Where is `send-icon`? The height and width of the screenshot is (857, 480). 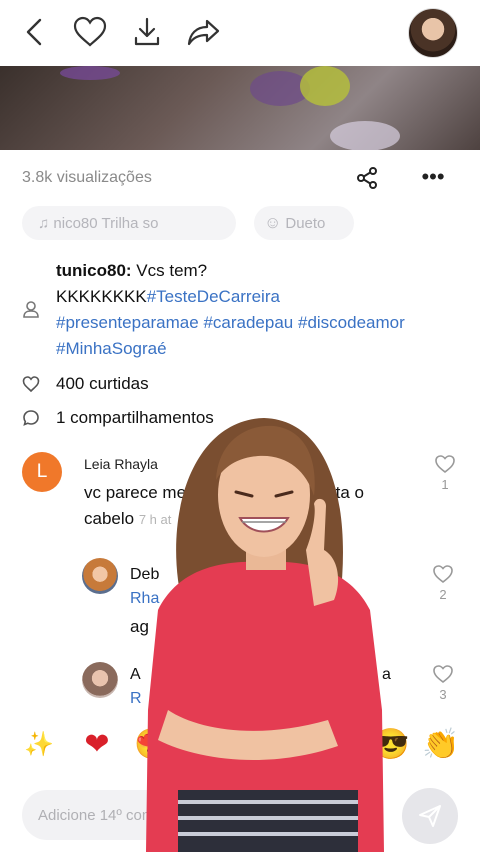
send-icon is located at coordinates (430, 816).